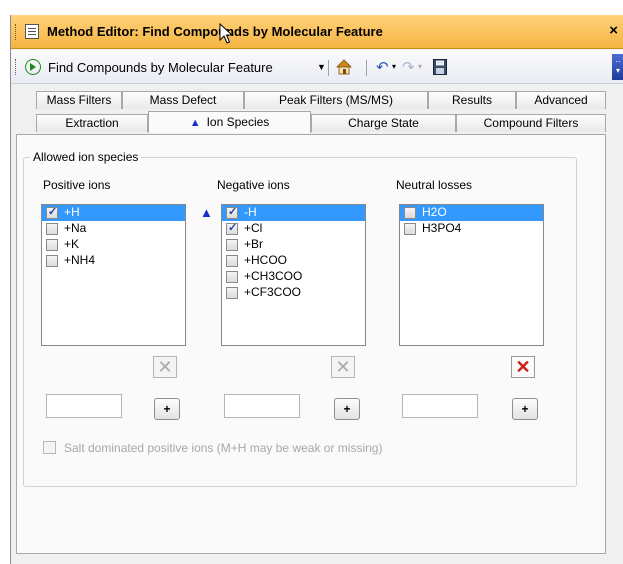 The width and height of the screenshot is (623, 564). I want to click on delete-neutral-button: ✕, so click(523, 367).